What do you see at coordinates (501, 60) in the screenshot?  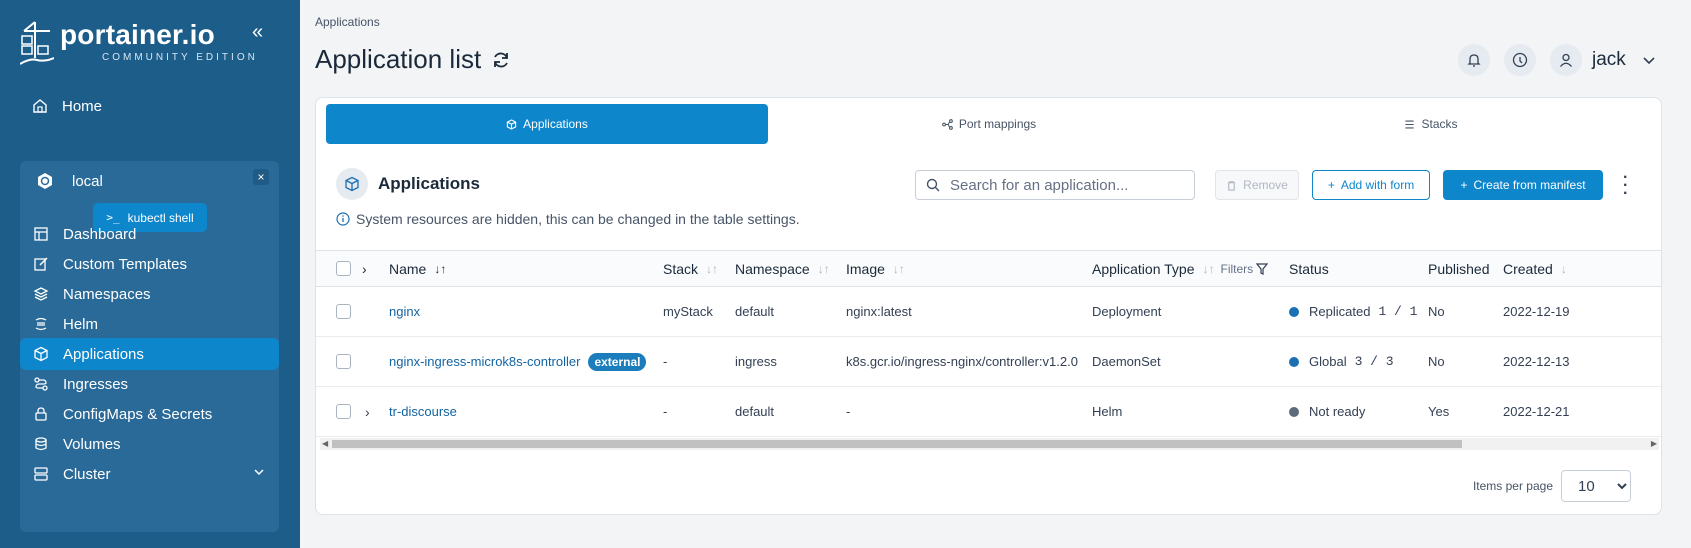 I see `refresh-icon` at bounding box center [501, 60].